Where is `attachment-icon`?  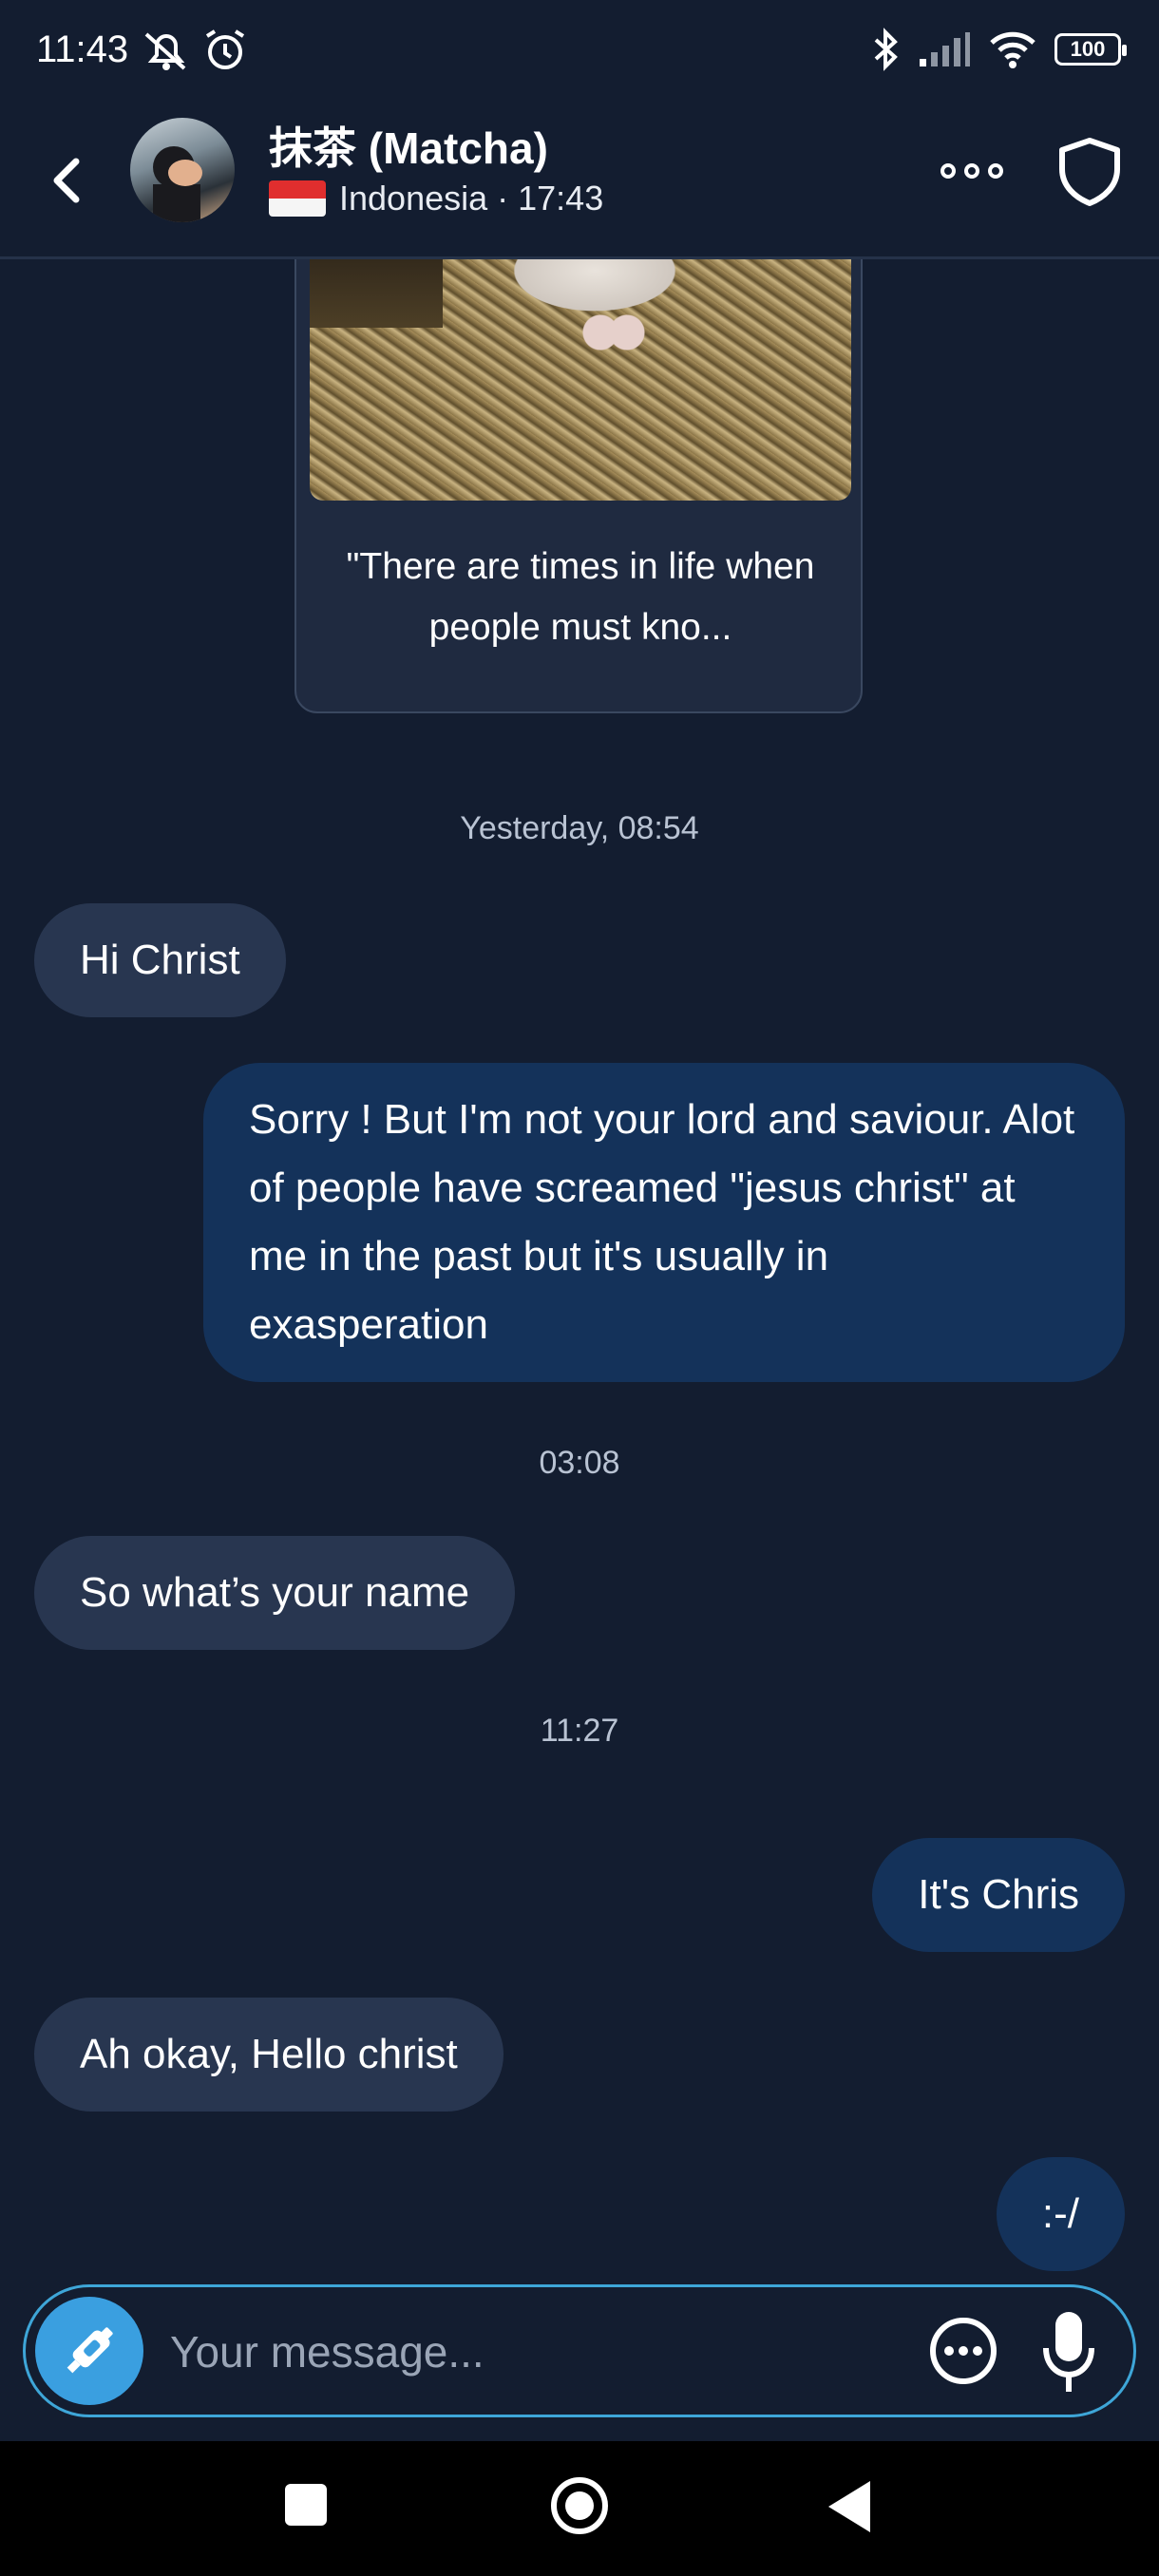 attachment-icon is located at coordinates (89, 2350).